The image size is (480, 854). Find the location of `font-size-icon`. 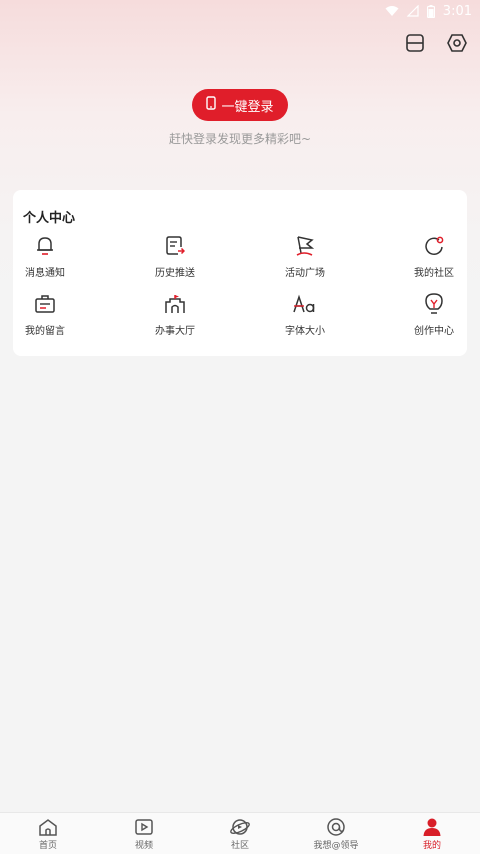

font-size-icon is located at coordinates (305, 304).